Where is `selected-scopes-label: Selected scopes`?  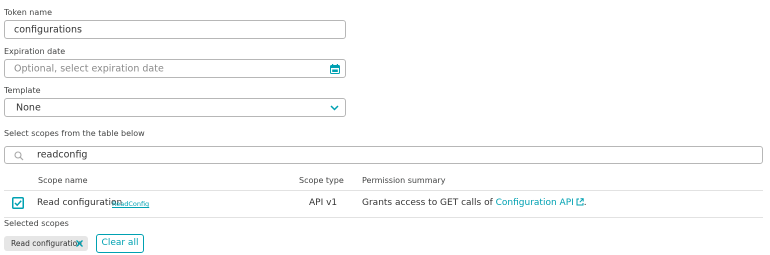 selected-scopes-label: Selected scopes is located at coordinates (36, 223).